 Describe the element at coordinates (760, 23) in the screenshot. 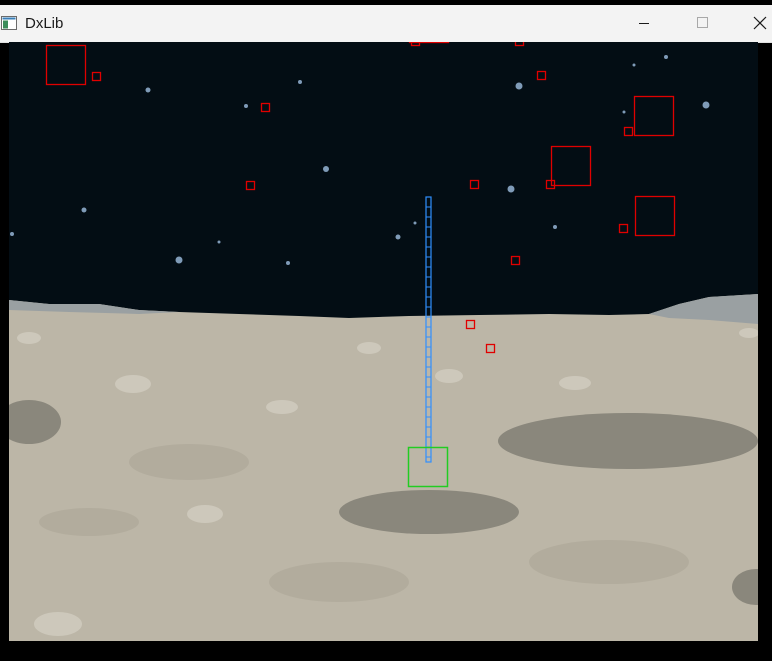

I see `close-icon` at that location.